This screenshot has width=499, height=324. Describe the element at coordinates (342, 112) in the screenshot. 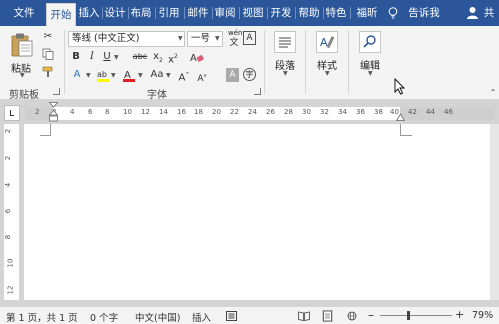

I see `ruler-tick-label: 34` at that location.